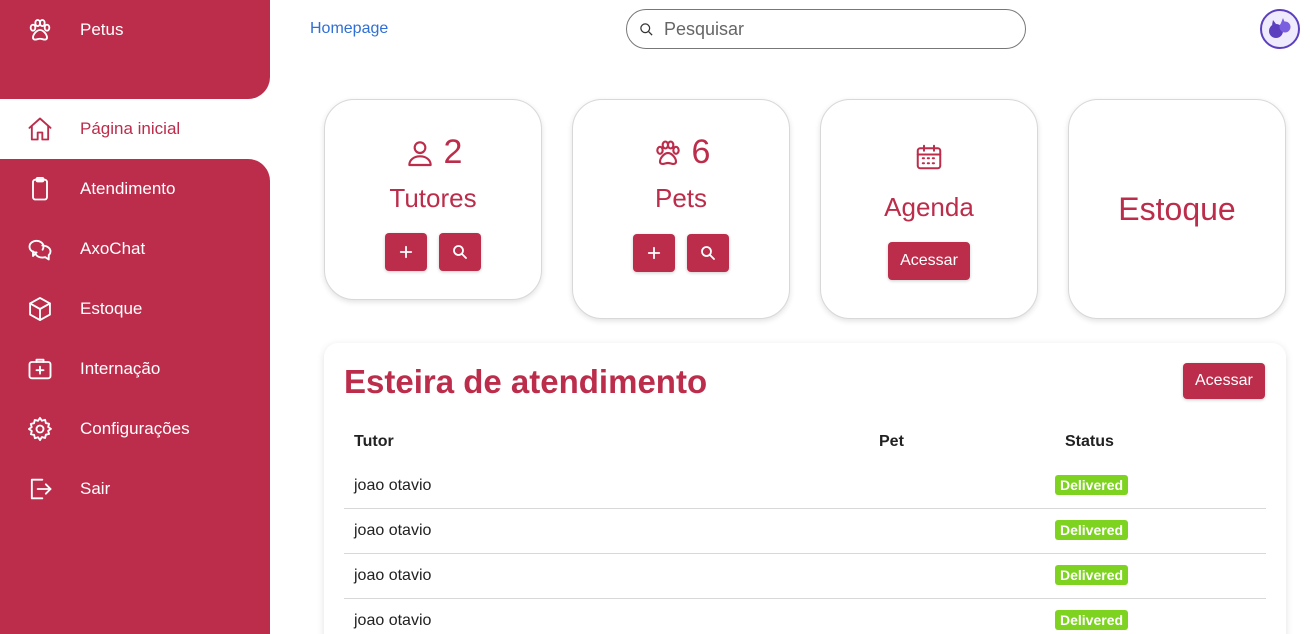 The height and width of the screenshot is (634, 1310). What do you see at coordinates (40, 309) in the screenshot?
I see `box-icon` at bounding box center [40, 309].